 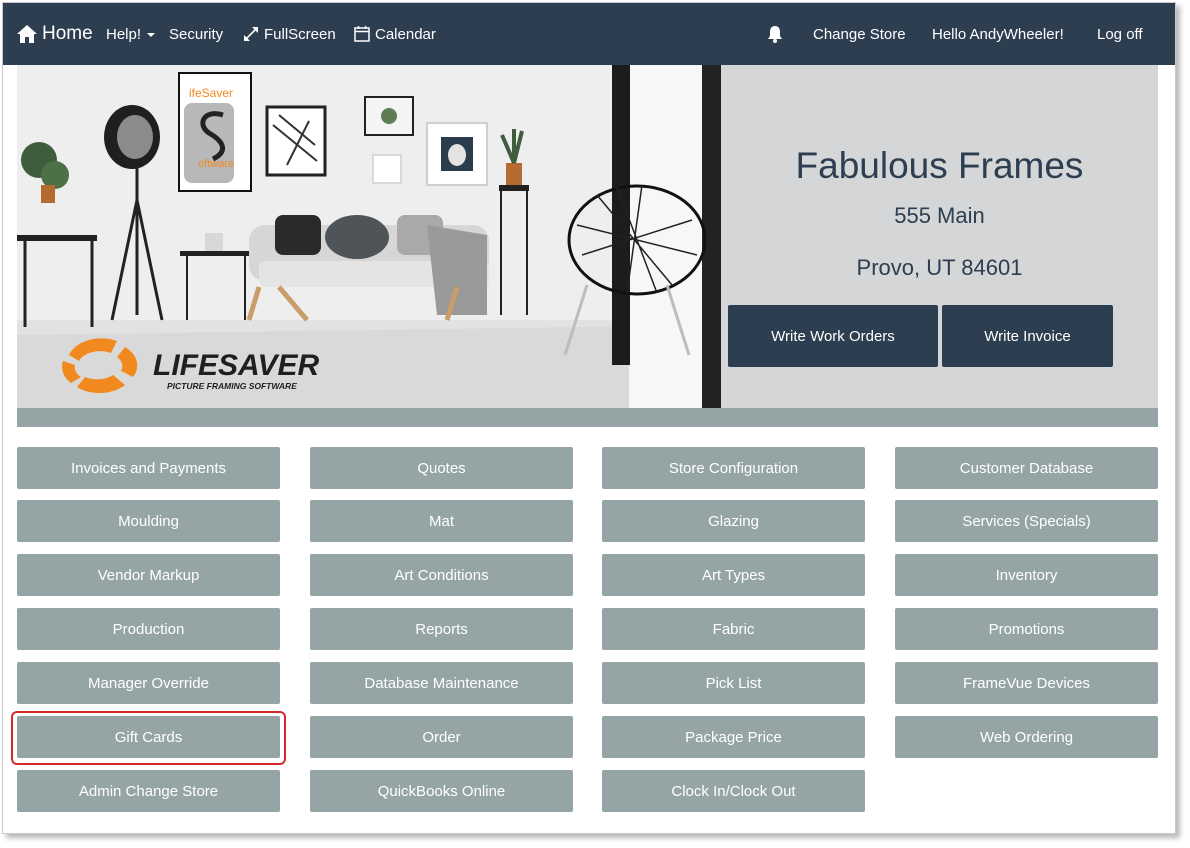 What do you see at coordinates (441, 737) in the screenshot?
I see `tile-order-button: Order` at bounding box center [441, 737].